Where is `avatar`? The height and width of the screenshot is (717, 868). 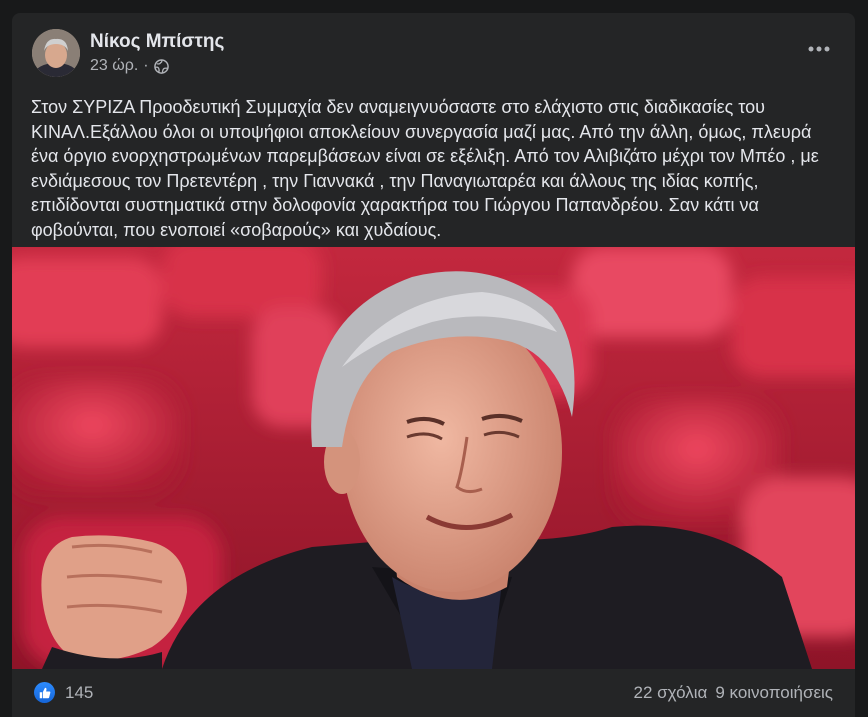
avatar is located at coordinates (56, 53).